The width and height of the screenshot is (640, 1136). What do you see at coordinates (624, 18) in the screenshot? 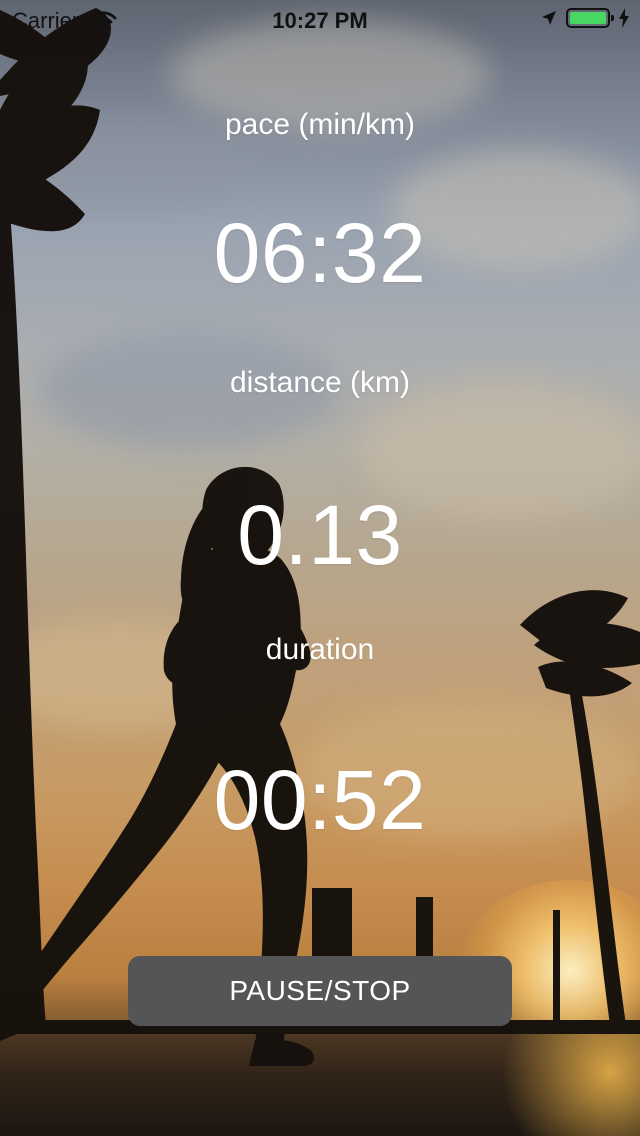
I see `charging-bolt-icon` at bounding box center [624, 18].